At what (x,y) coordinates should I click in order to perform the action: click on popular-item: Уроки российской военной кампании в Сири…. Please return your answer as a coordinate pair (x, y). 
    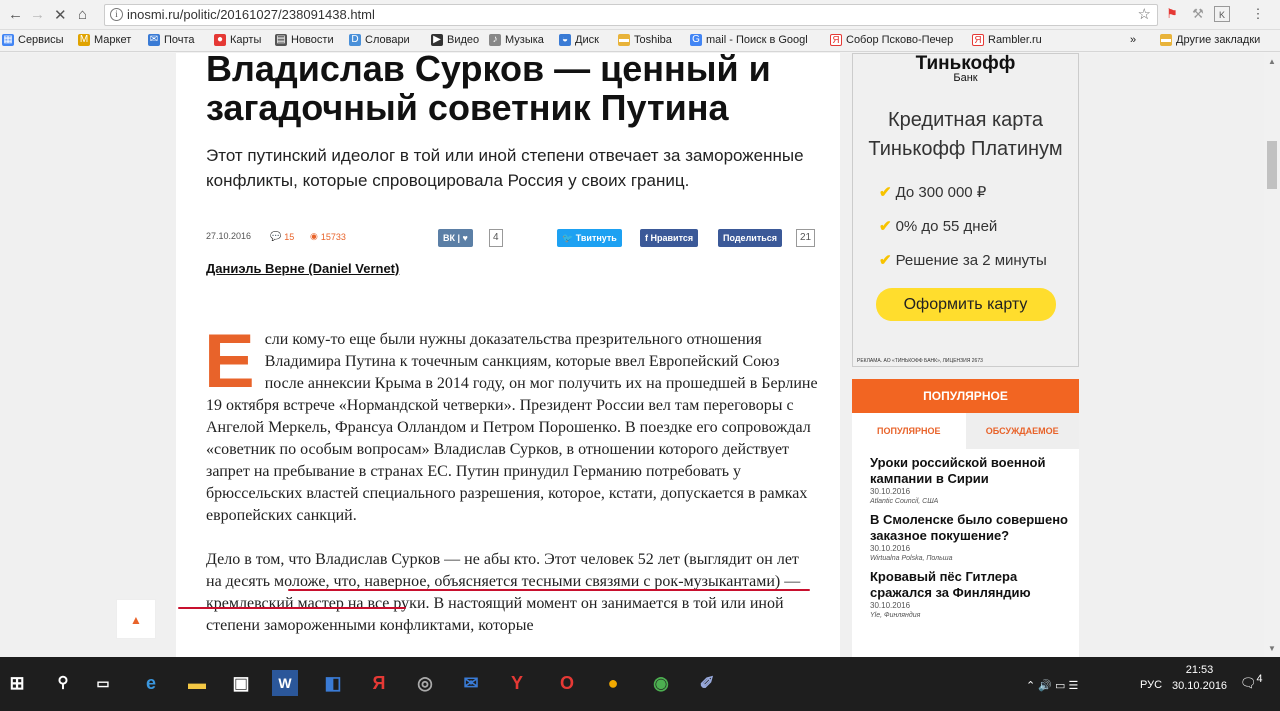
    Looking at the image, I should click on (965, 480).